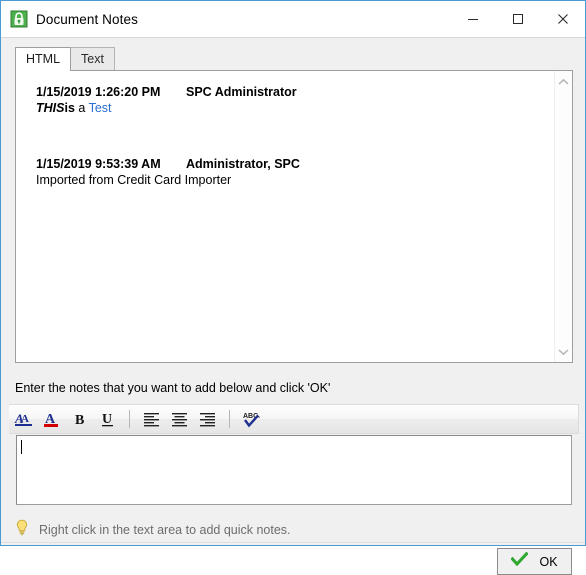  What do you see at coordinates (98, 92) in the screenshot?
I see `note-date: 1/15/2019 1:26:20 PM` at bounding box center [98, 92].